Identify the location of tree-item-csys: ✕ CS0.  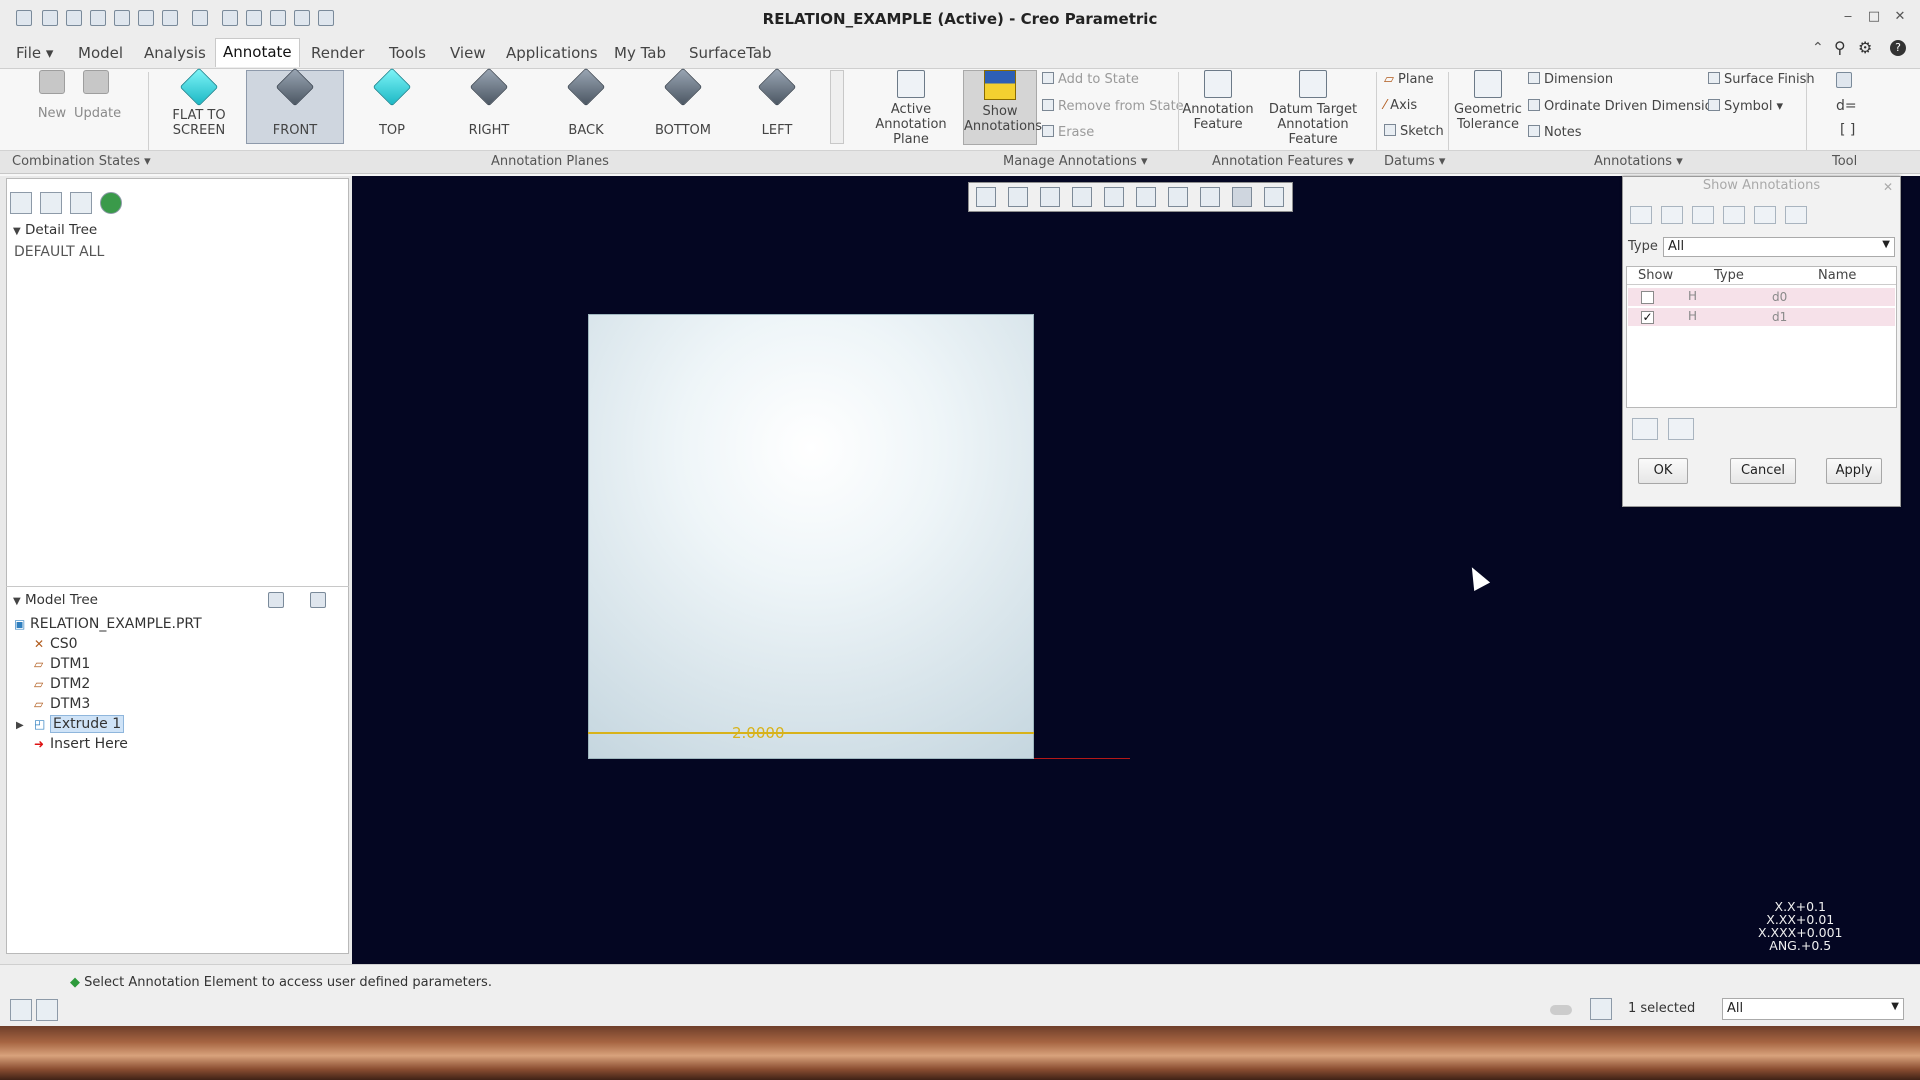
(56, 644).